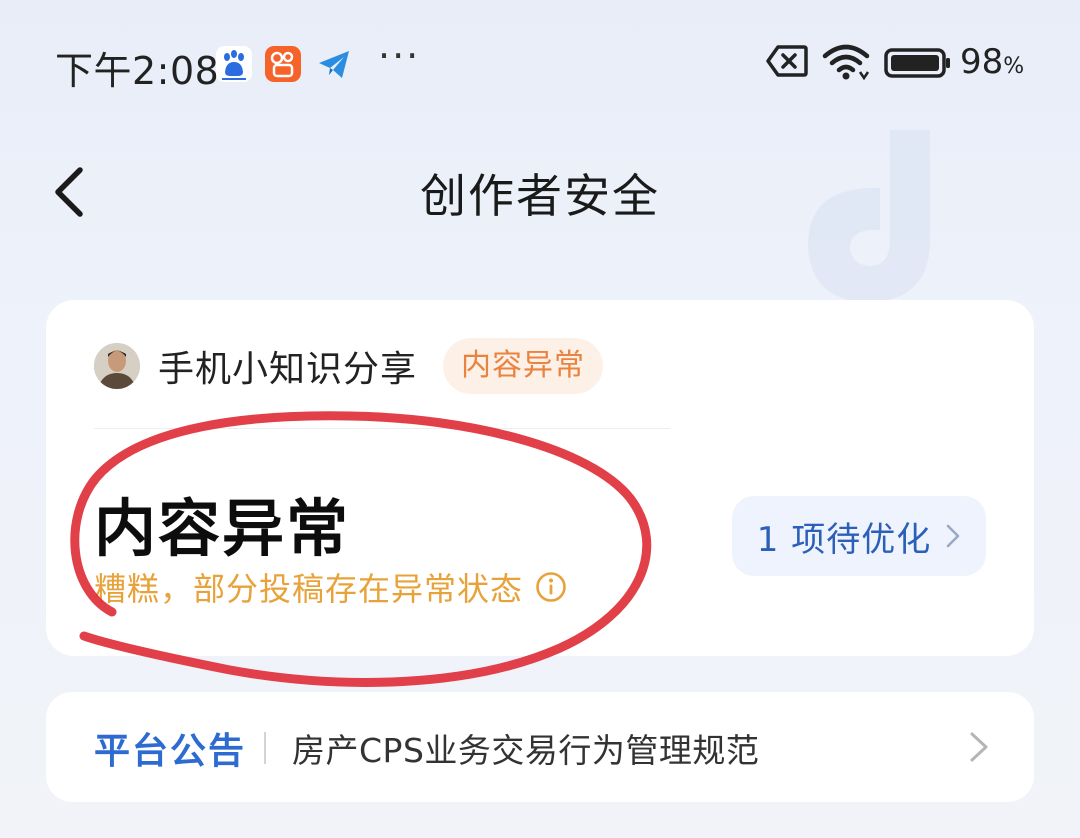 This screenshot has width=1080, height=838. I want to click on kuaishou-app-icon, so click(283, 64).